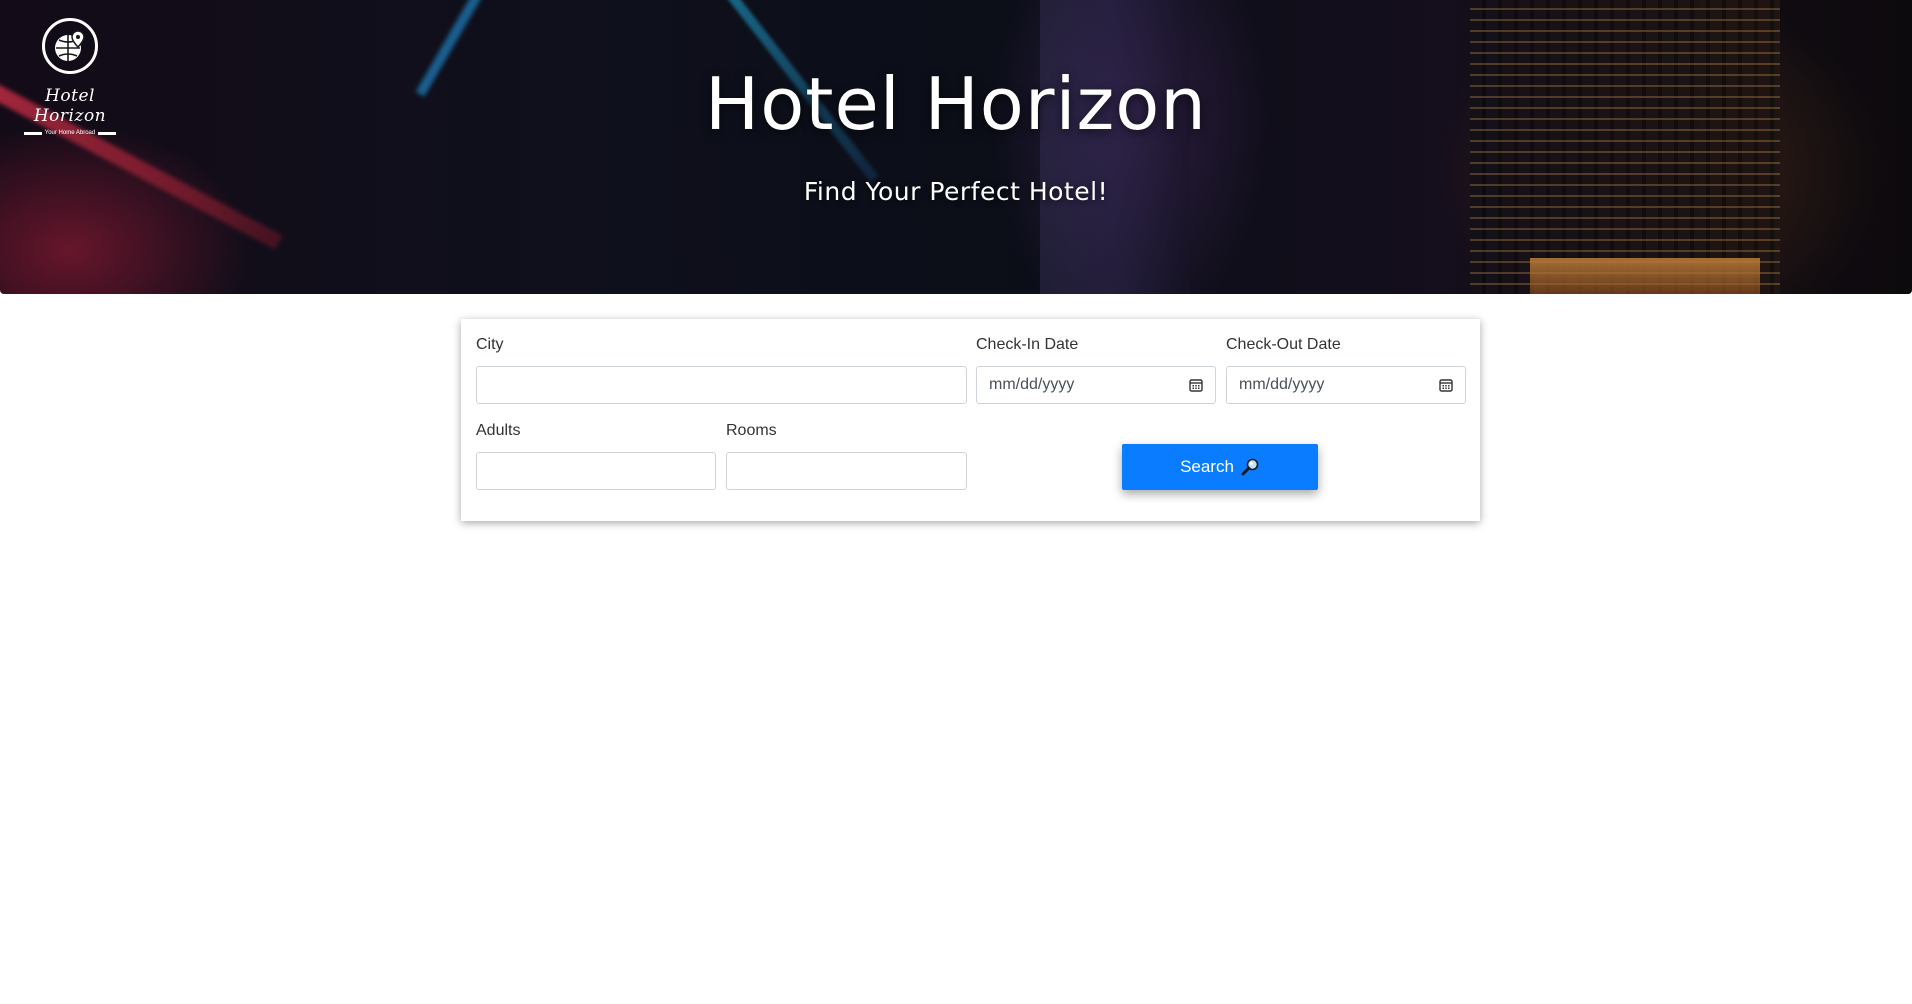 This screenshot has width=1912, height=1004. Describe the element at coordinates (1283, 344) in the screenshot. I see `check-out-label: Check-Out Date` at that location.